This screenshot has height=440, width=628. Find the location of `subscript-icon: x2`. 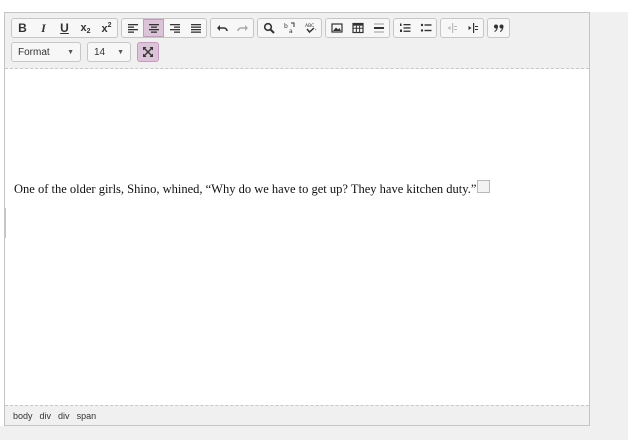

subscript-icon: x2 is located at coordinates (85, 28).